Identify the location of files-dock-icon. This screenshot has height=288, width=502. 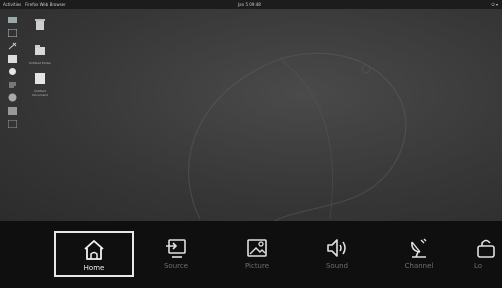
(12, 32).